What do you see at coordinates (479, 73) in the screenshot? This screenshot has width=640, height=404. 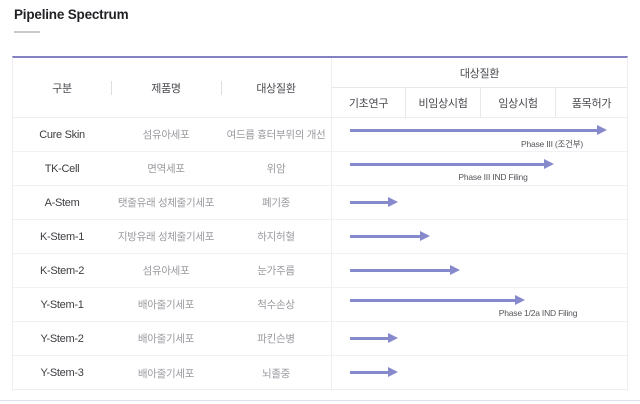 I see `stage-group-header: 대상질환` at bounding box center [479, 73].